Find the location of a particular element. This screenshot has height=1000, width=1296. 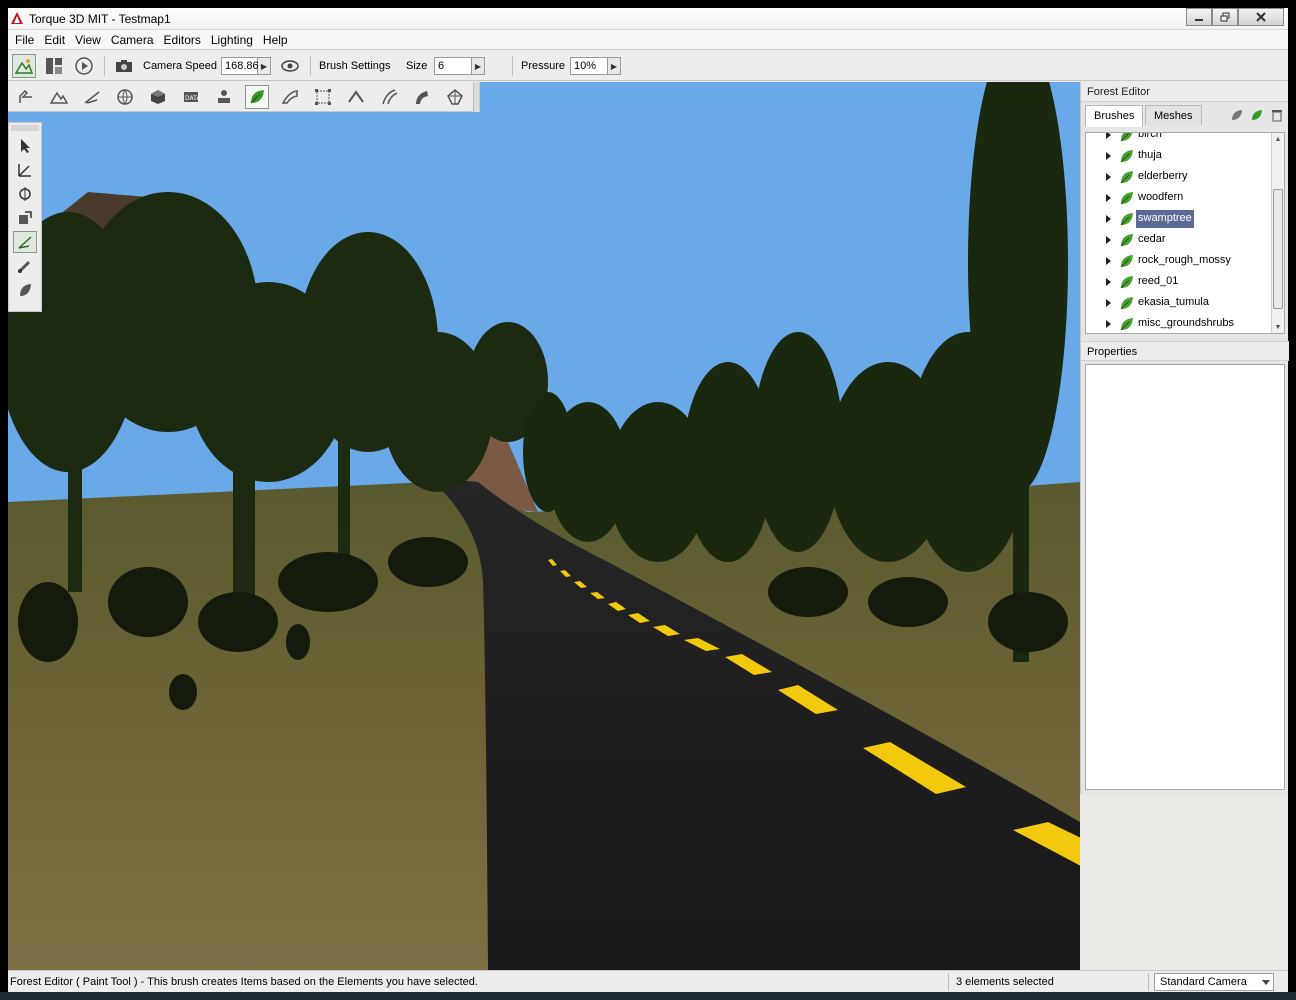

visibility-button is located at coordinates (290, 66).